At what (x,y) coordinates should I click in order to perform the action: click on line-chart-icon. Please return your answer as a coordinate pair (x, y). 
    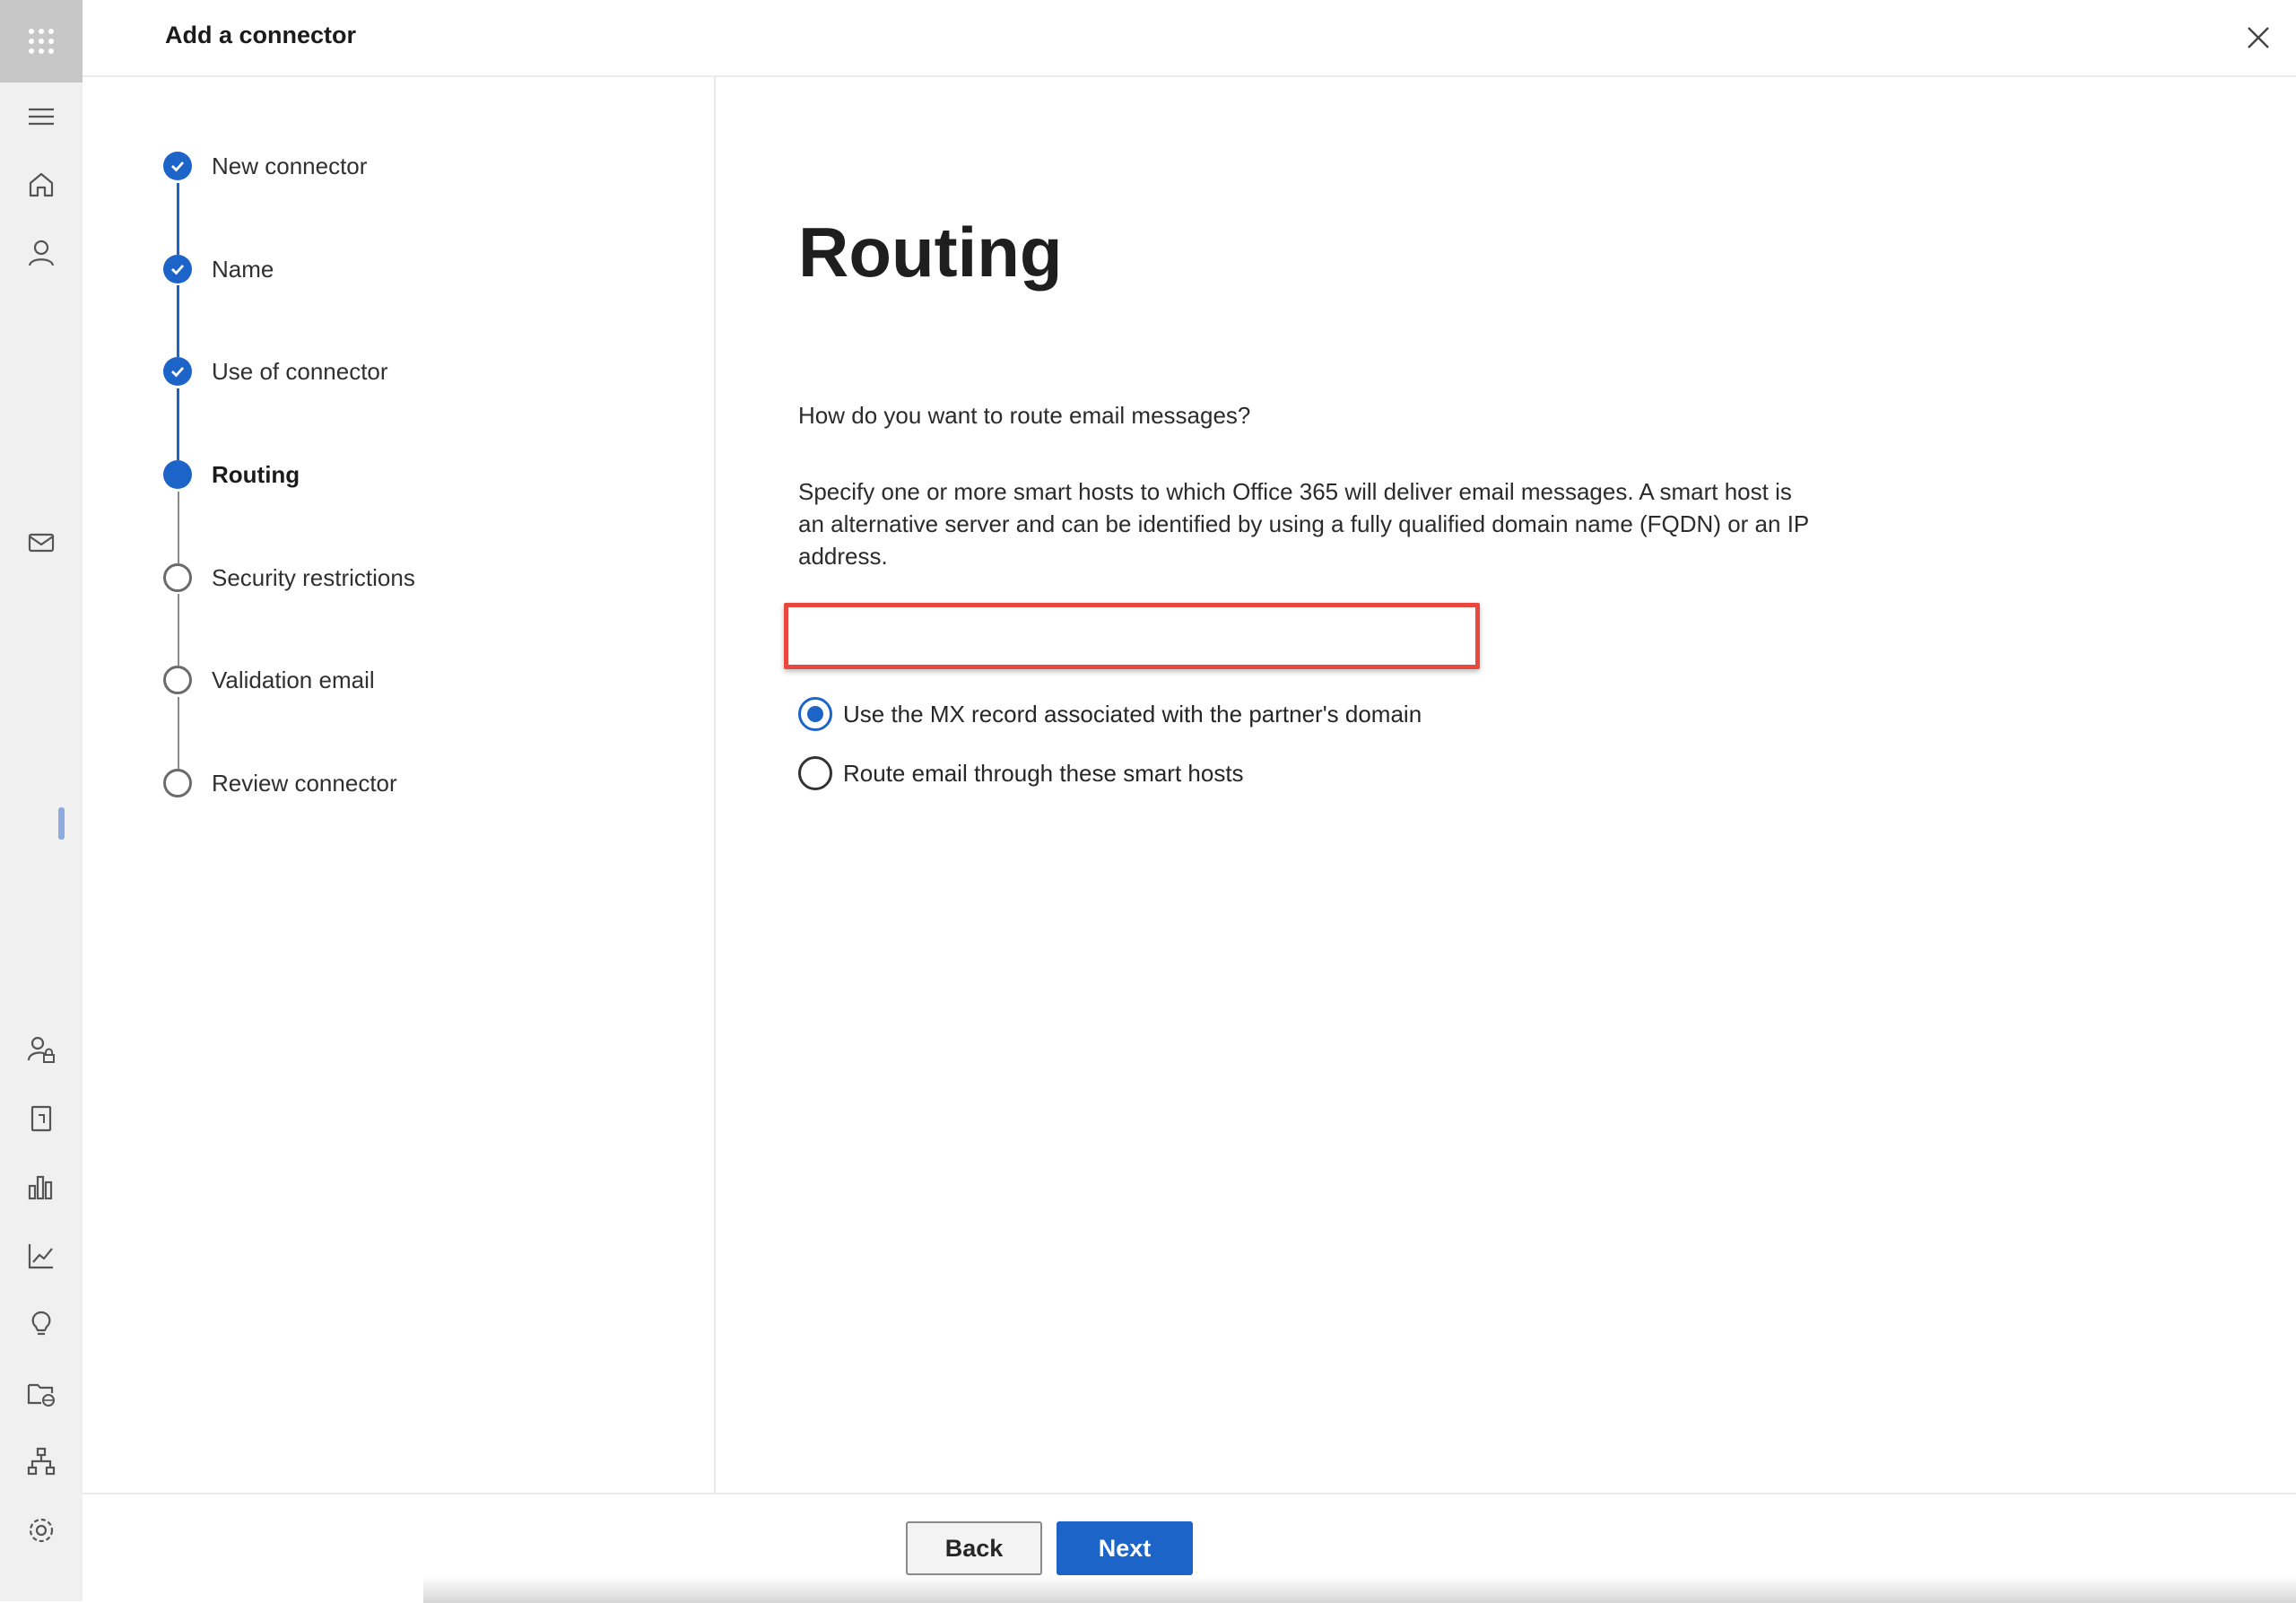
    Looking at the image, I should click on (41, 1256).